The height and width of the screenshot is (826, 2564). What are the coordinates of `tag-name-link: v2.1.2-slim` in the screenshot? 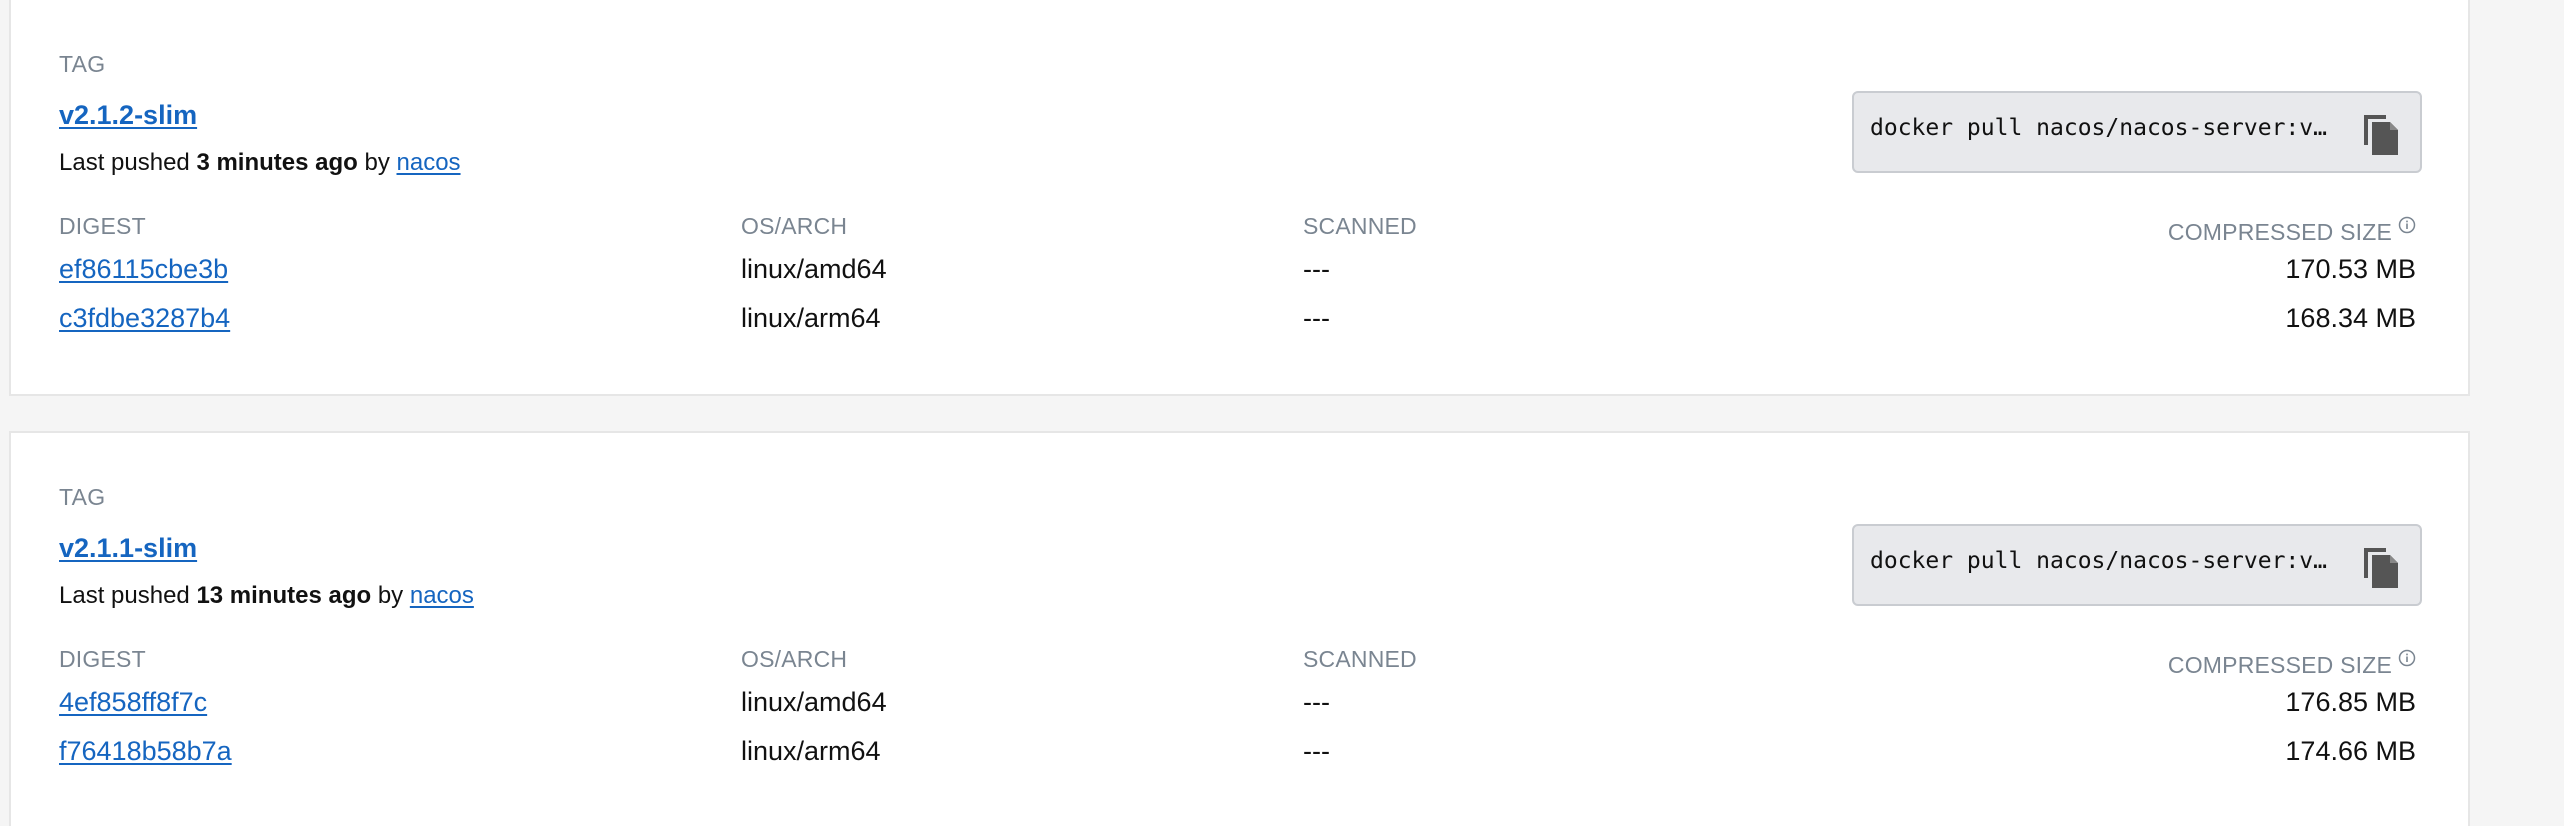 It's located at (128, 115).